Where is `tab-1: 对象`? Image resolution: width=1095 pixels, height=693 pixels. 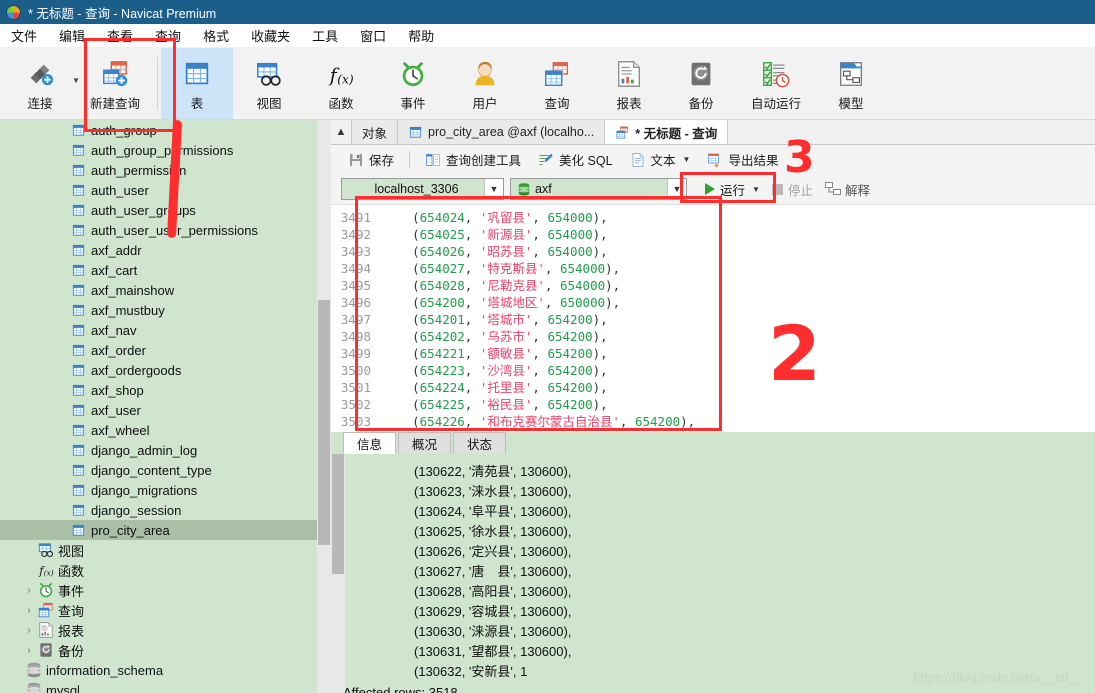
tab-1: 对象 is located at coordinates (375, 132).